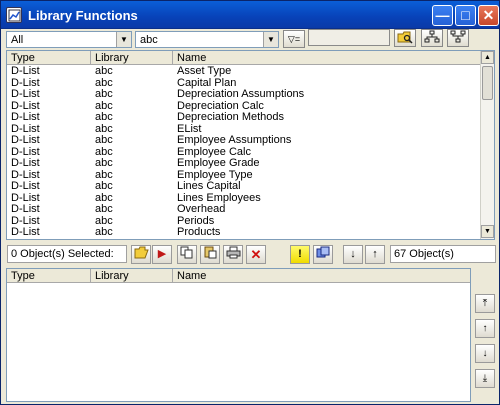  Describe the element at coordinates (244, 209) in the screenshot. I see `list-row: D-List abc Overhead` at that location.